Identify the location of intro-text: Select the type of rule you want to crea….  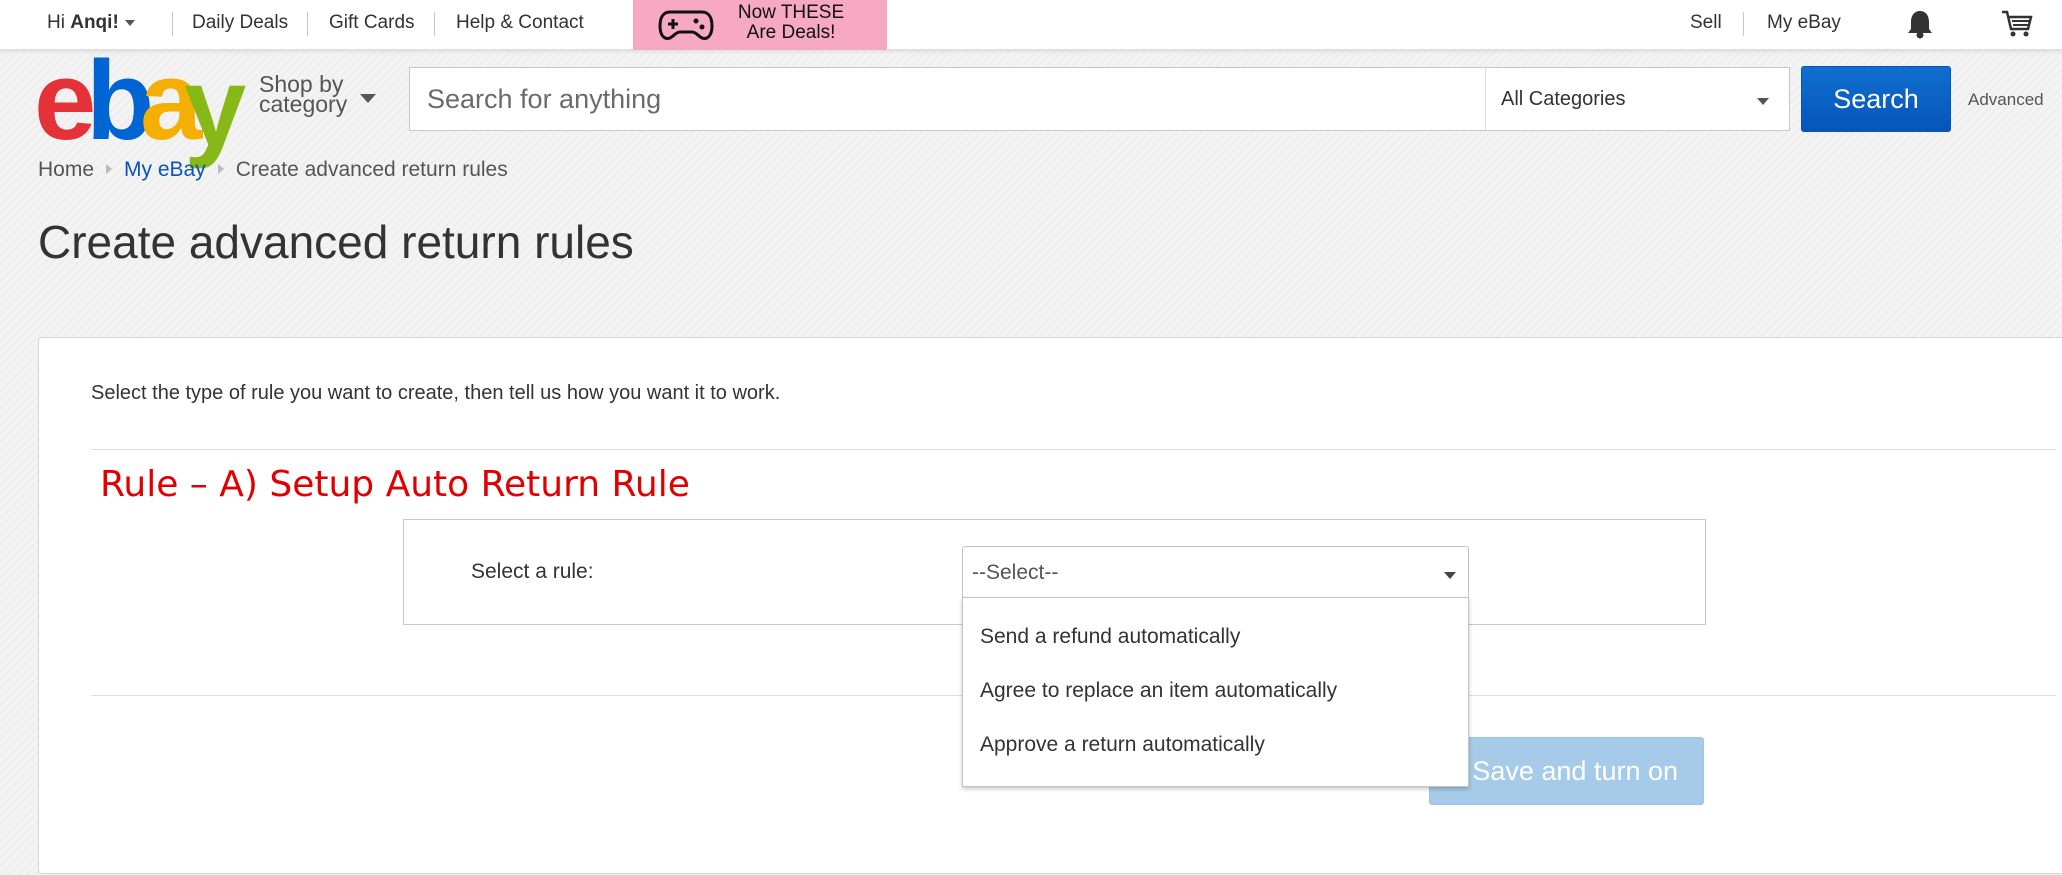
(436, 393).